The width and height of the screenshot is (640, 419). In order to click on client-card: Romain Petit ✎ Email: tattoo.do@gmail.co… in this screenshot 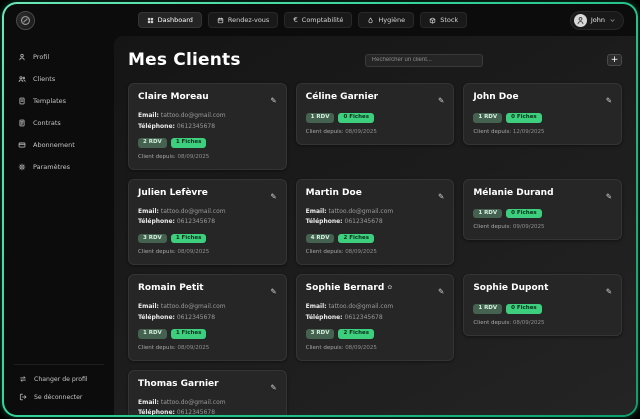, I will do `click(207, 317)`.